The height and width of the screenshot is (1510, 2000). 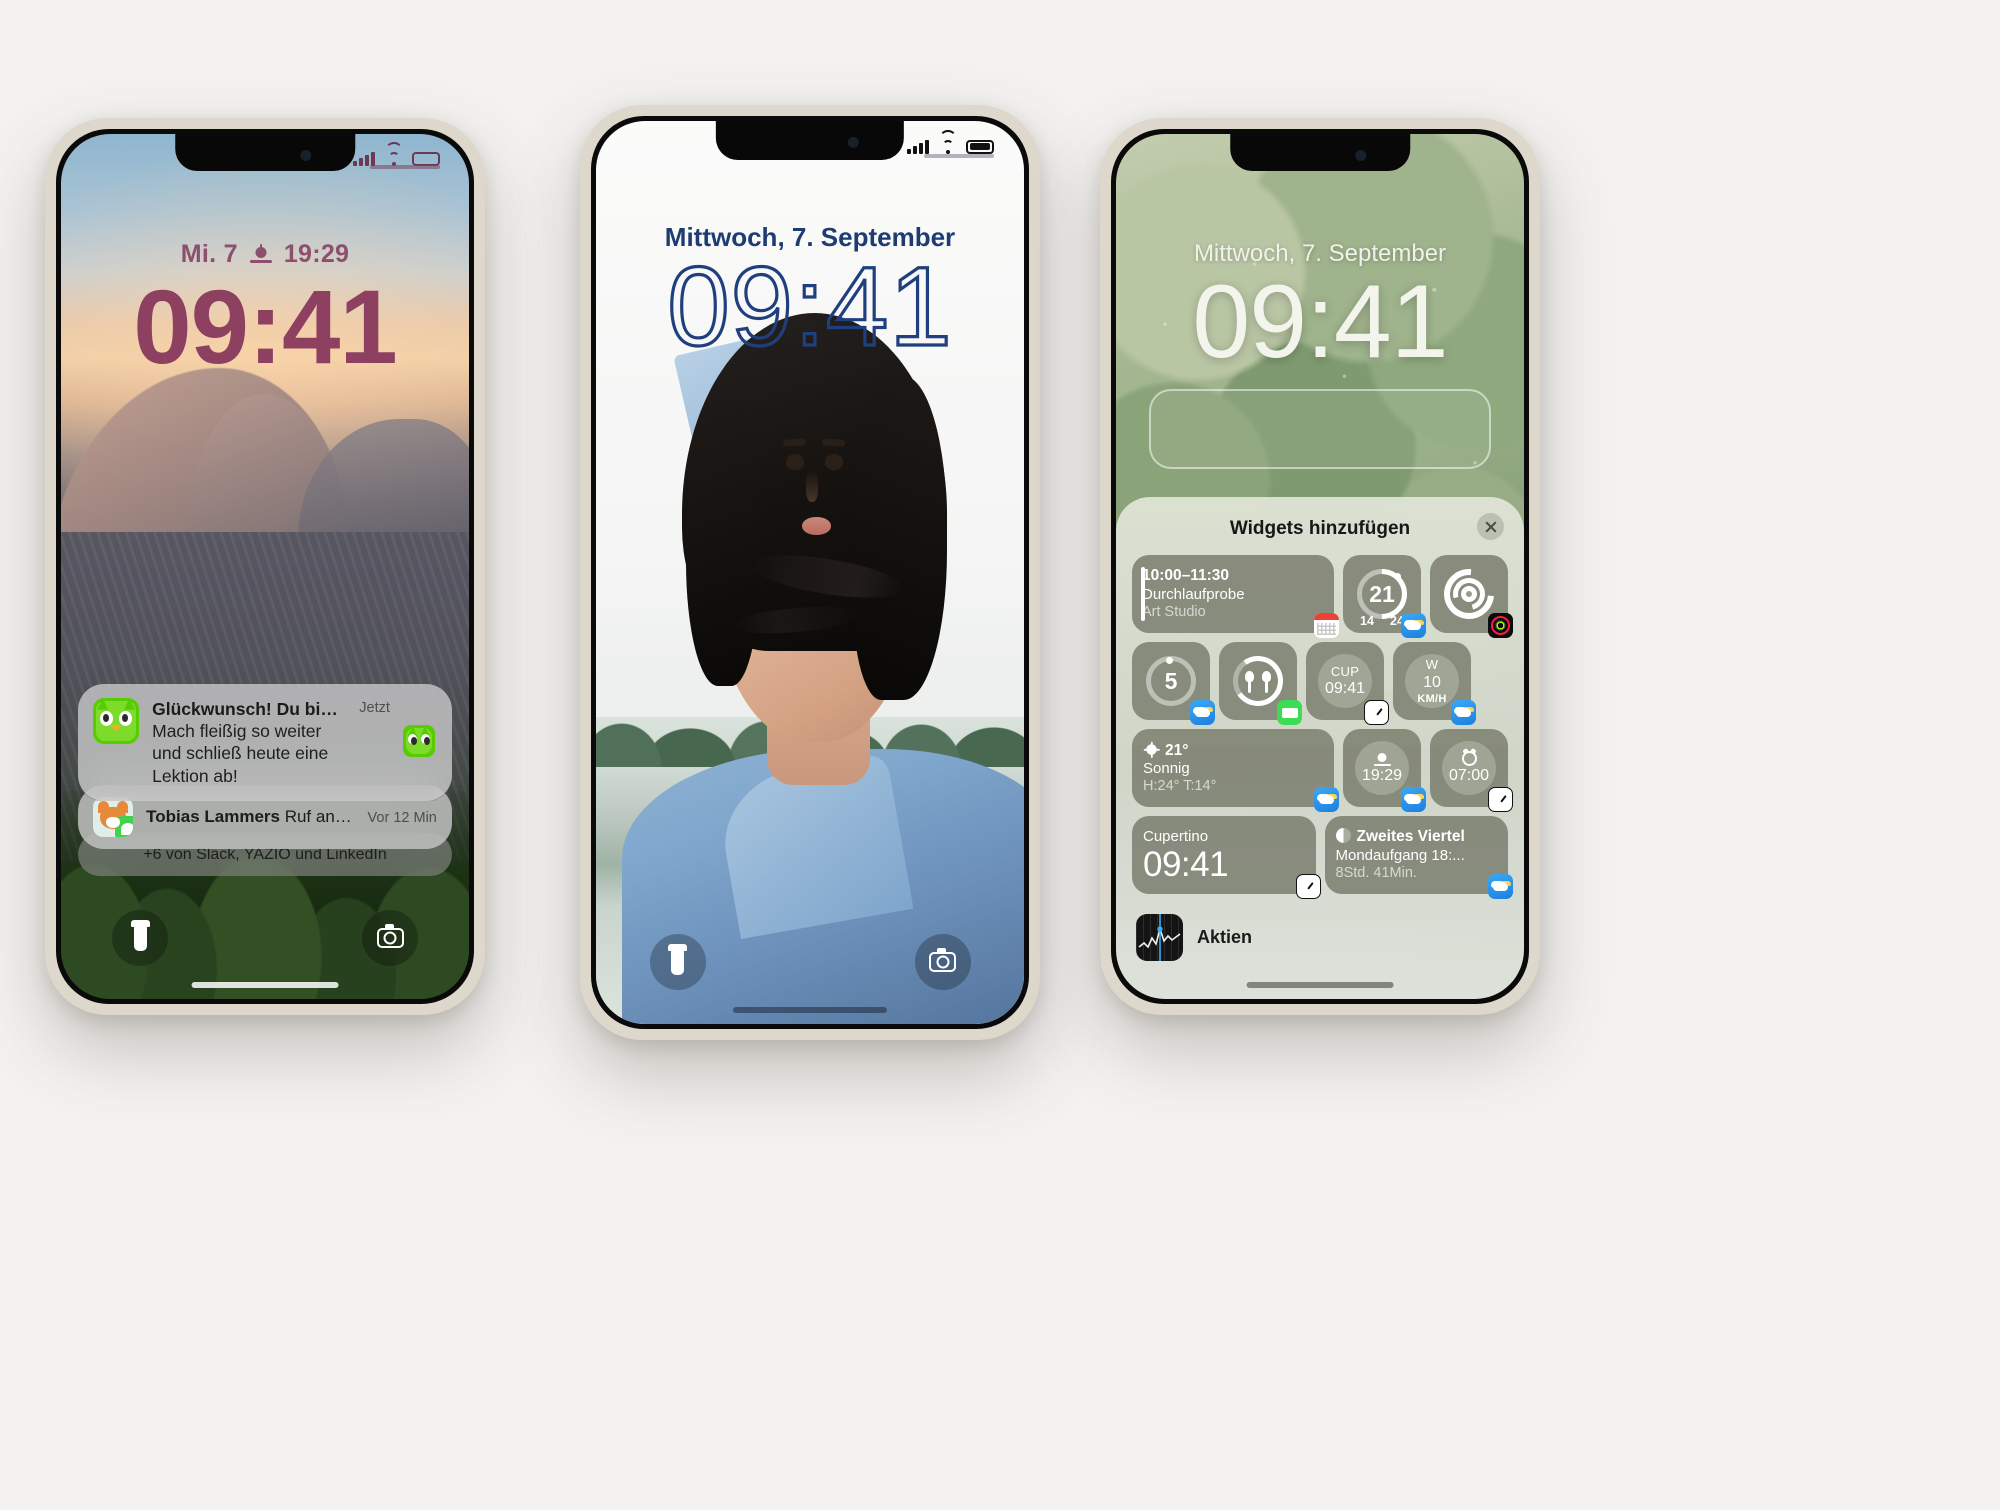 I want to click on widget-line-3: Art Studio, so click(x=1174, y=611).